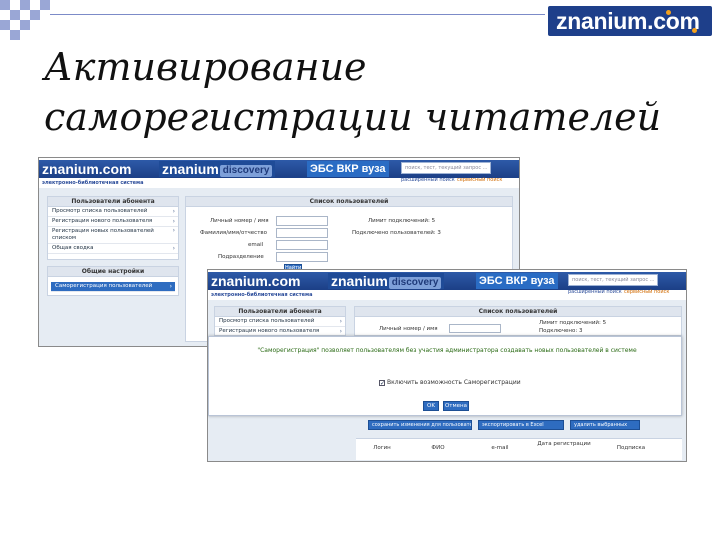 The height and width of the screenshot is (540, 720). What do you see at coordinates (103, 234) in the screenshot?
I see `menu-label: Регистрация новых пользователей списком` at bounding box center [103, 234].